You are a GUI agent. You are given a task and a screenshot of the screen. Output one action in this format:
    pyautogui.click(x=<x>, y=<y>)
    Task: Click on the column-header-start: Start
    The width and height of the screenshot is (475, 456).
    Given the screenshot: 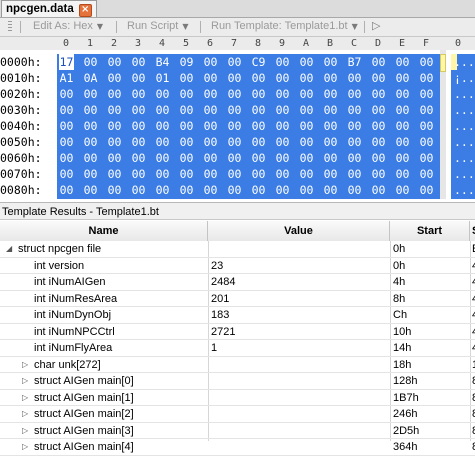 What is the action you would take?
    pyautogui.click(x=430, y=231)
    